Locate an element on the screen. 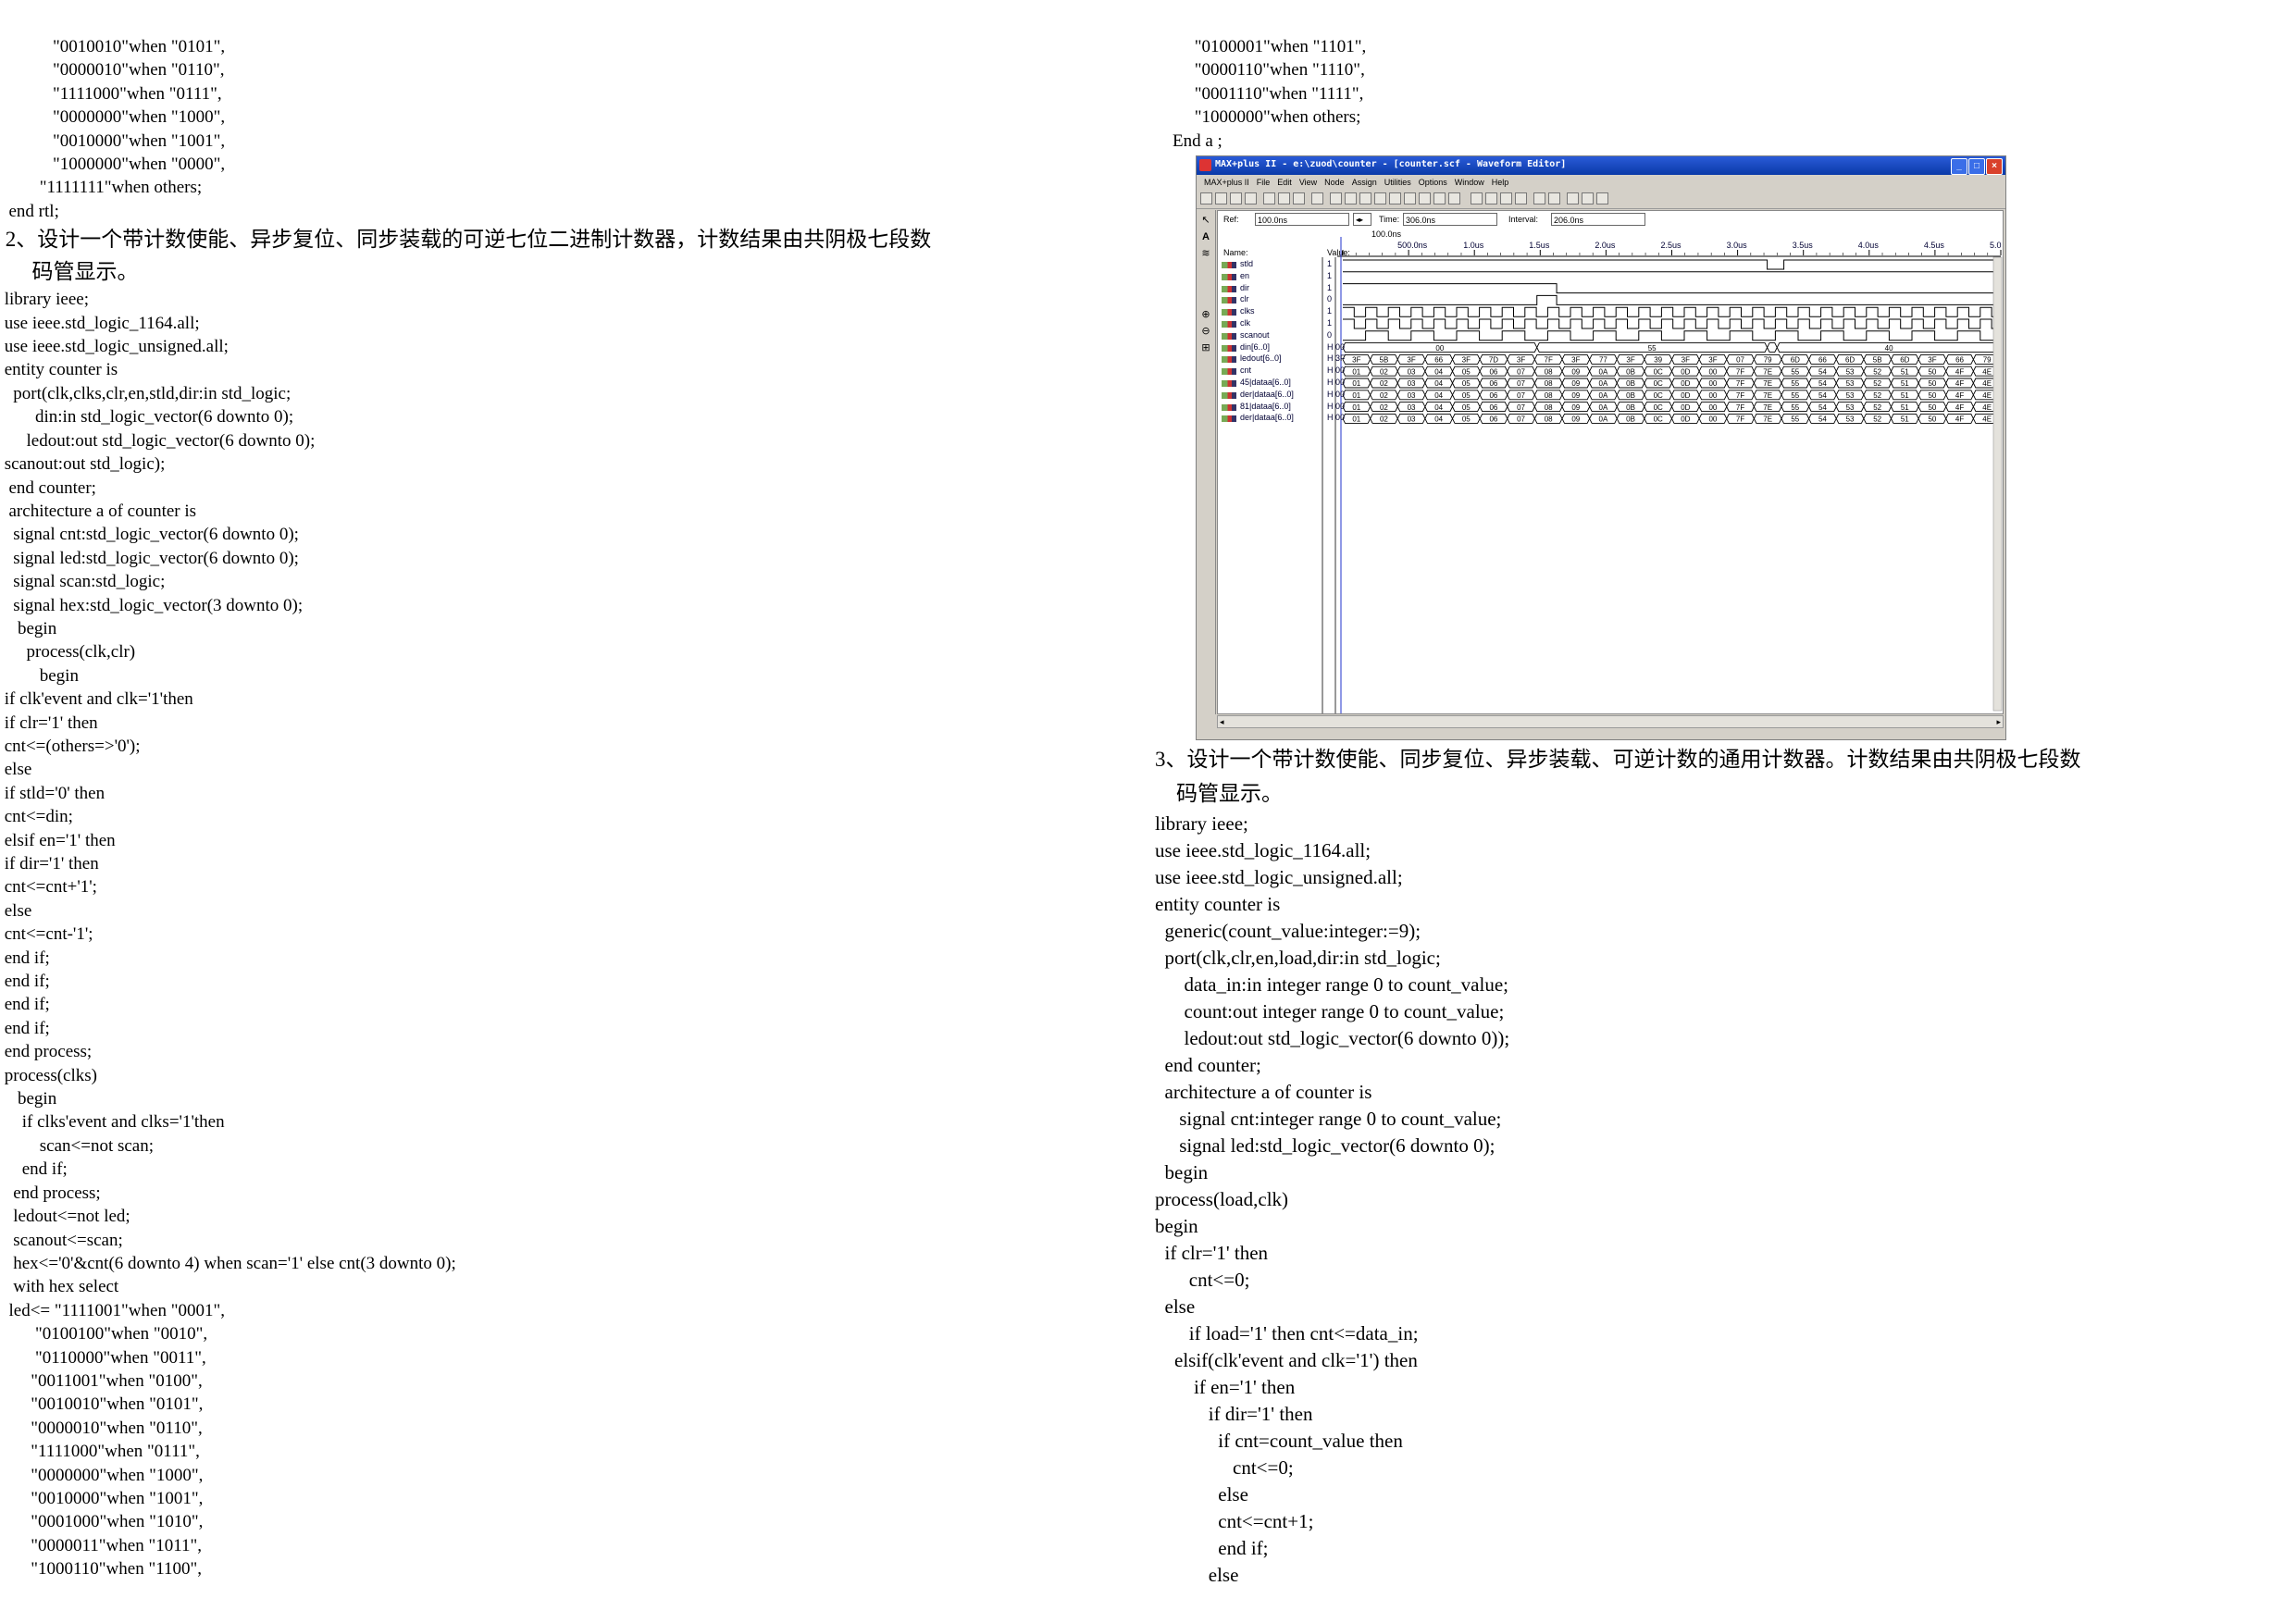 The image size is (2296, 1623). save-icon is located at coordinates (1236, 198).